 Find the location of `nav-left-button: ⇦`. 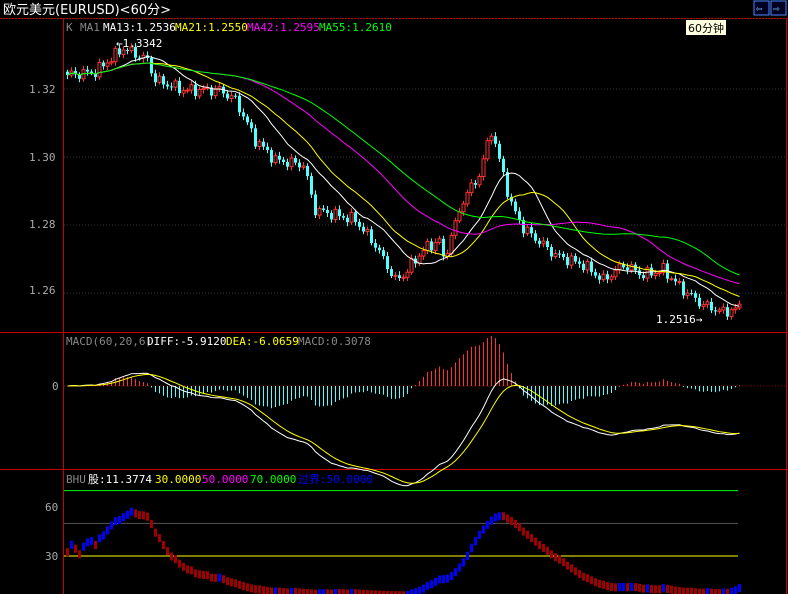

nav-left-button: ⇦ is located at coordinates (761, 8).